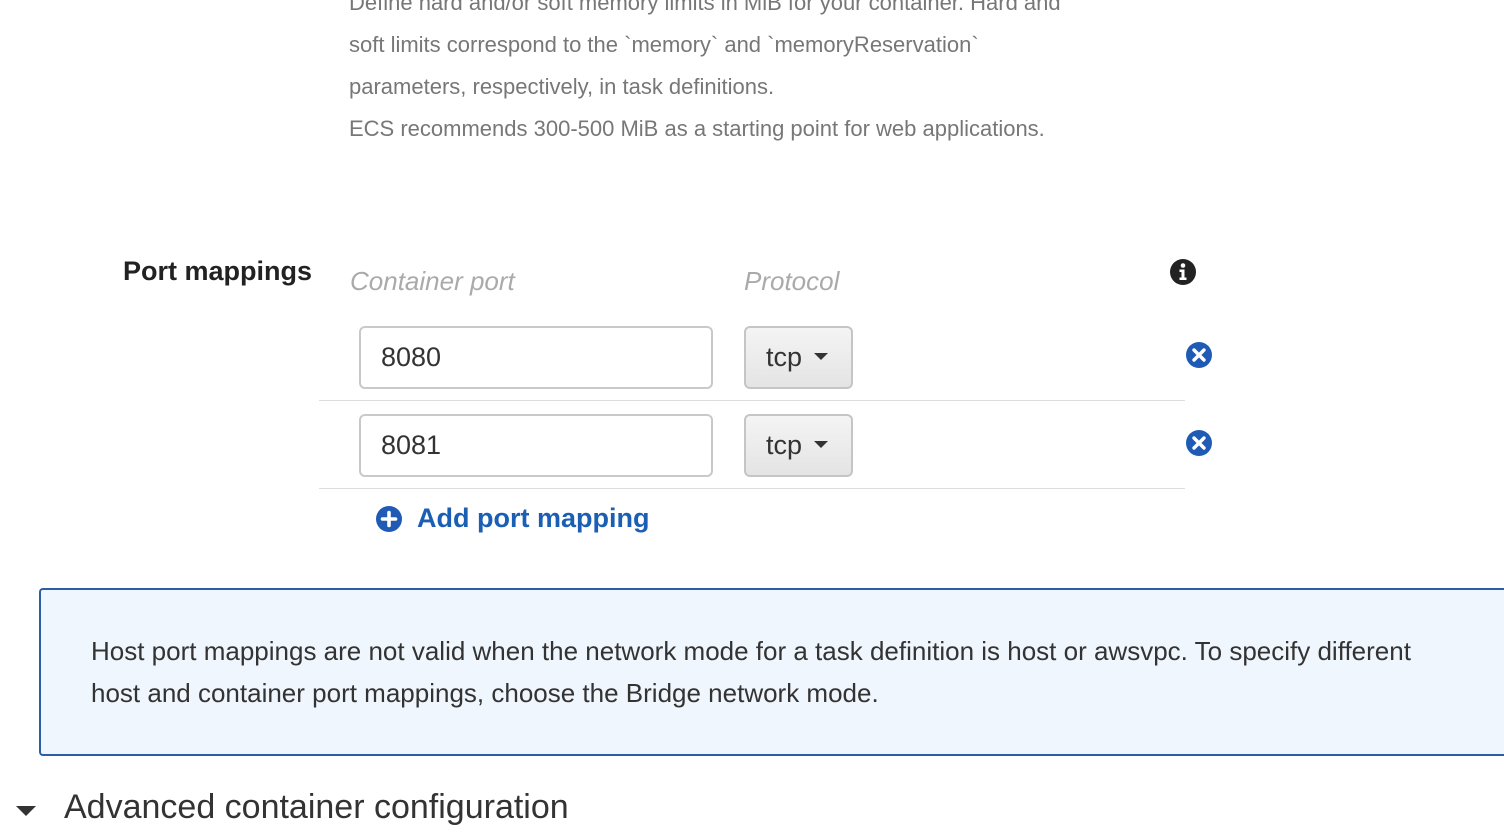 The image size is (1504, 832). I want to click on add-port-mapping-button: Add port mapping, so click(512, 518).